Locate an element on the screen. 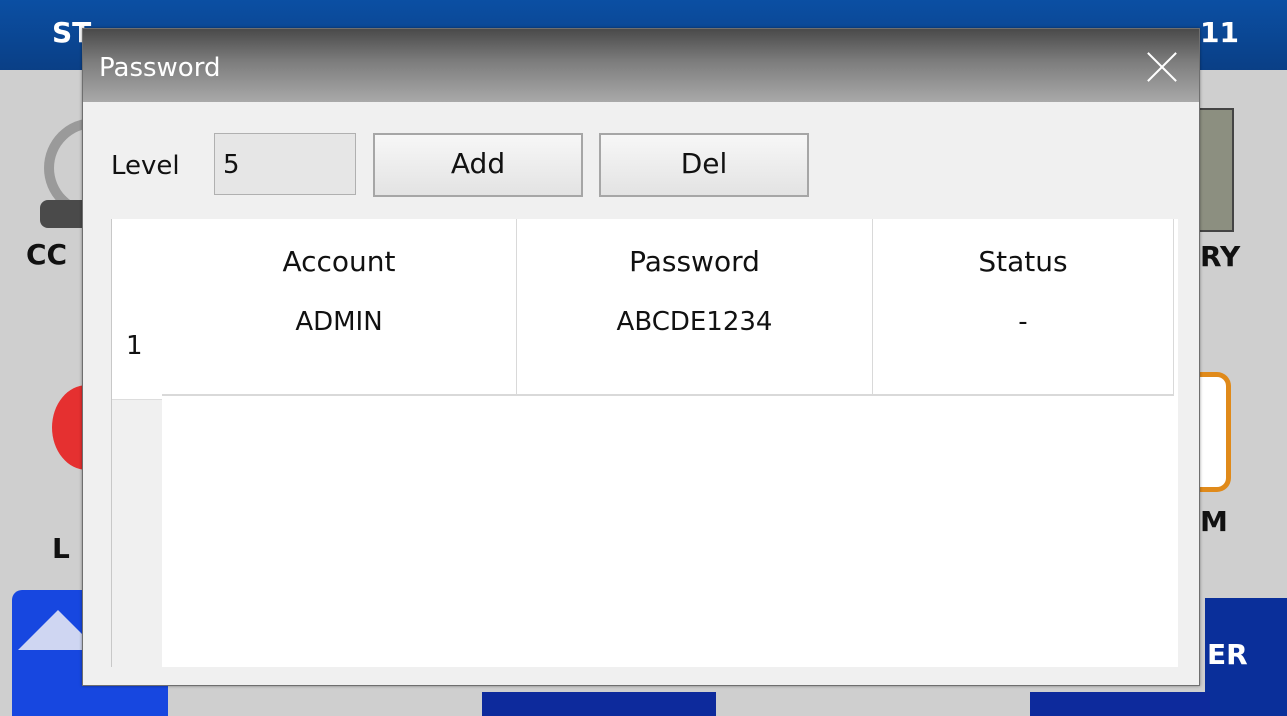 This screenshot has height=716, width=1287. background-label-left-2: L is located at coordinates (61, 548).